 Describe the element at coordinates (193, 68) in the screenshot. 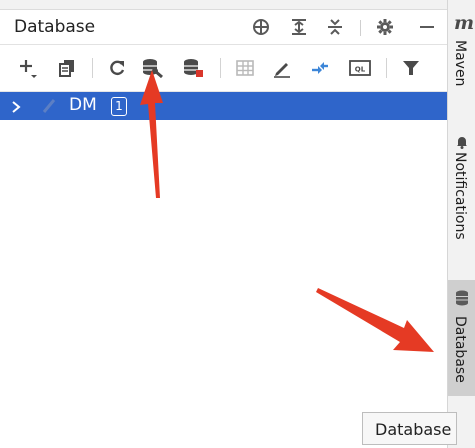

I see `stop-db-icon` at that location.